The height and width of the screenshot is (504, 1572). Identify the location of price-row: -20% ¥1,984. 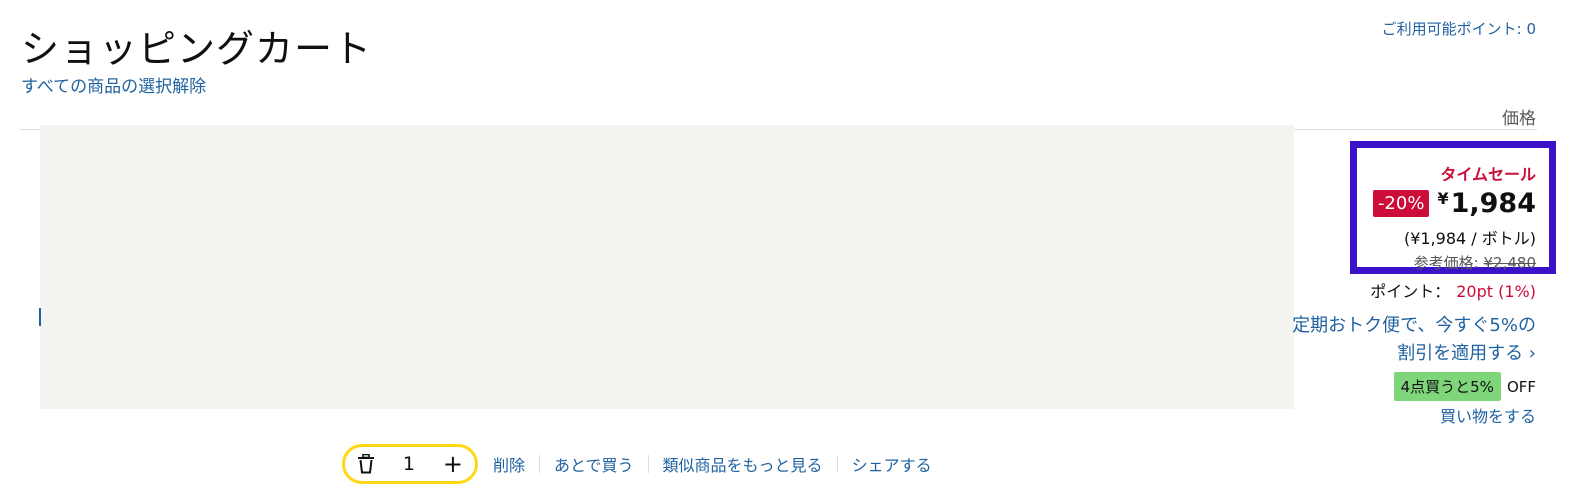
(1454, 203).